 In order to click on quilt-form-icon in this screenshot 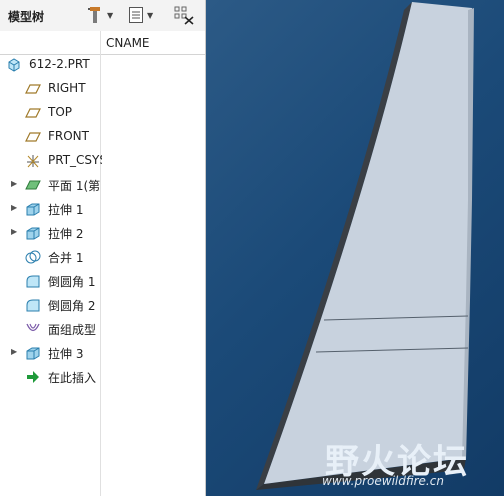, I will do `click(33, 327)`.